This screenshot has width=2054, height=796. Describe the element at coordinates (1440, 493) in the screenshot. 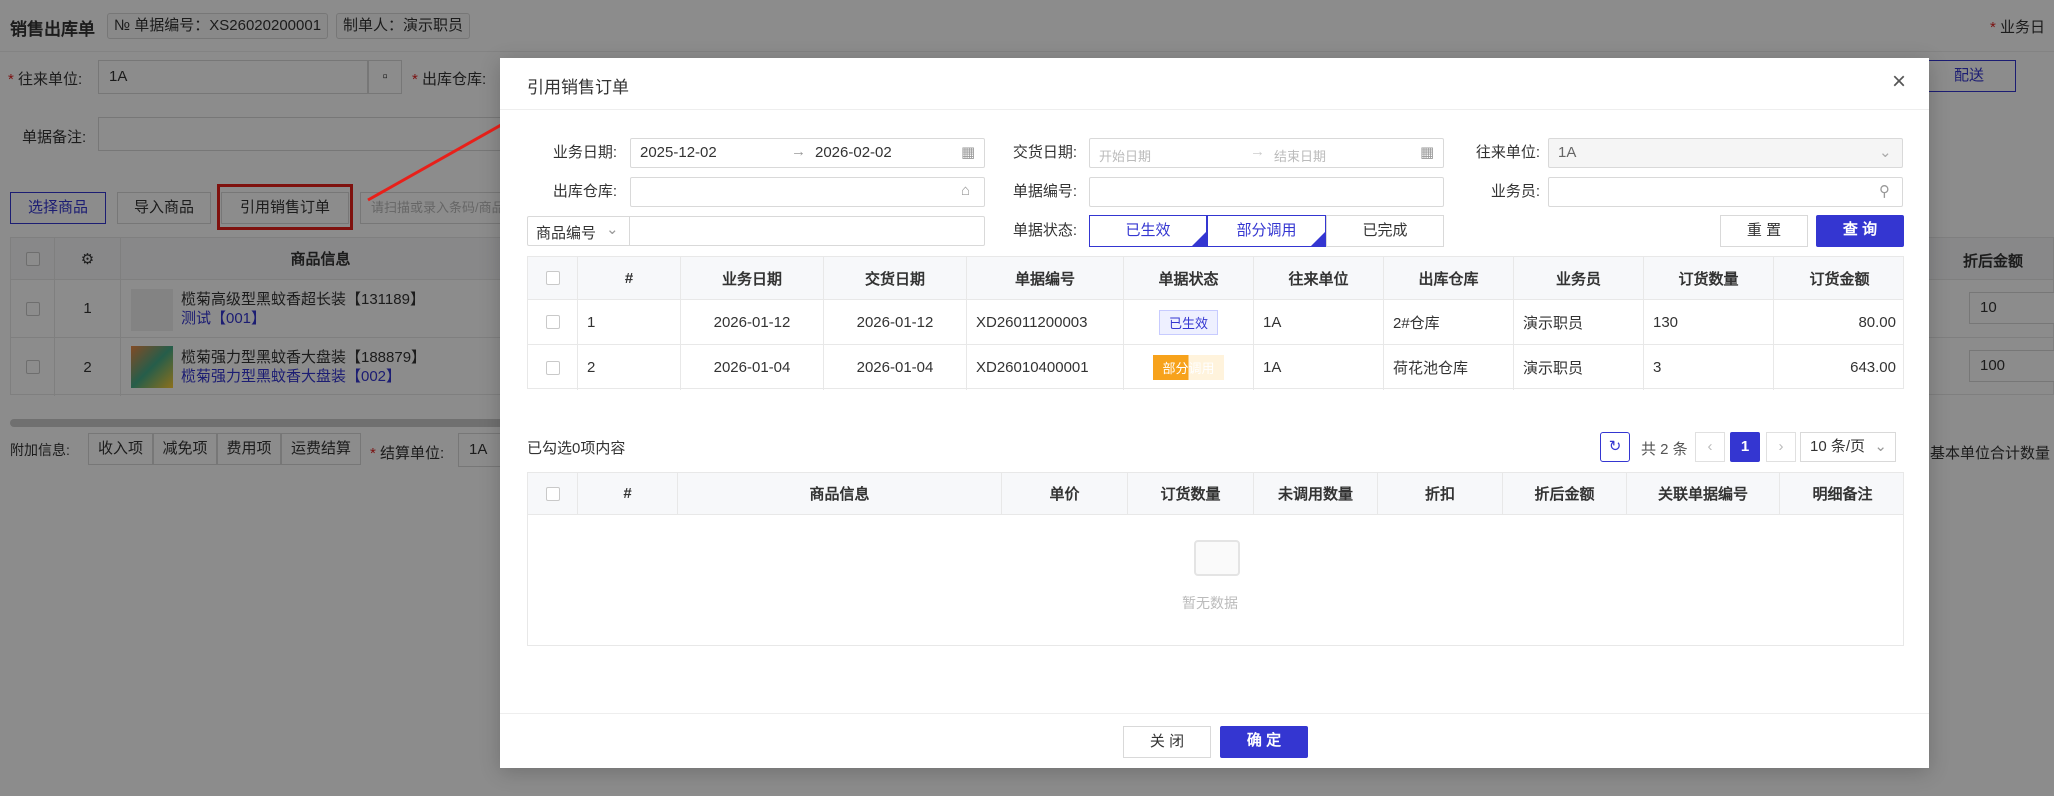

I see `col-discount: 折扣` at that location.